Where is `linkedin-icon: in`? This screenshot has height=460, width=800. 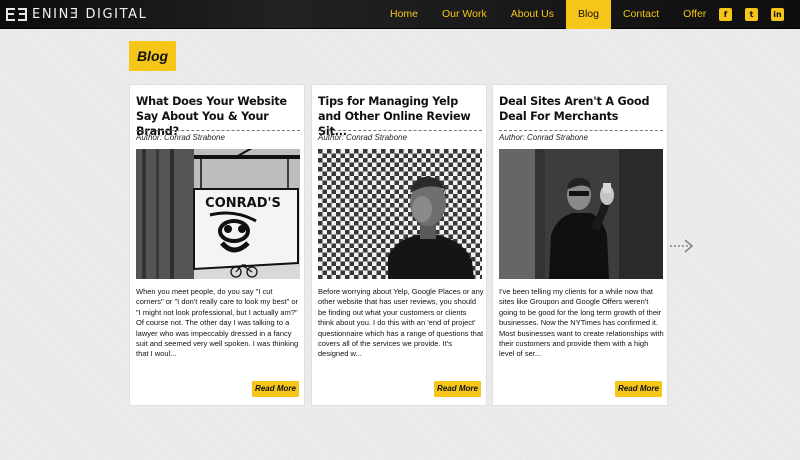
linkedin-icon: in is located at coordinates (777, 14).